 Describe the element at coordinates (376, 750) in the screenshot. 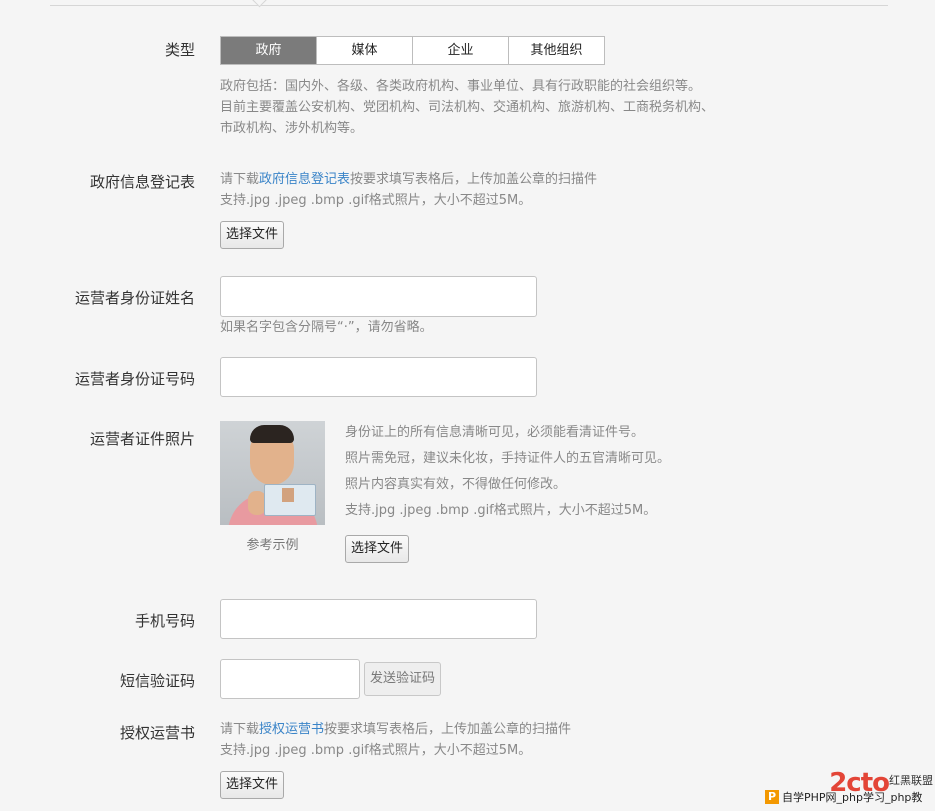

I see `authorization-formats: 支持.jpg .jpeg .bmp .gif格式照片，大小不超过5M。` at that location.